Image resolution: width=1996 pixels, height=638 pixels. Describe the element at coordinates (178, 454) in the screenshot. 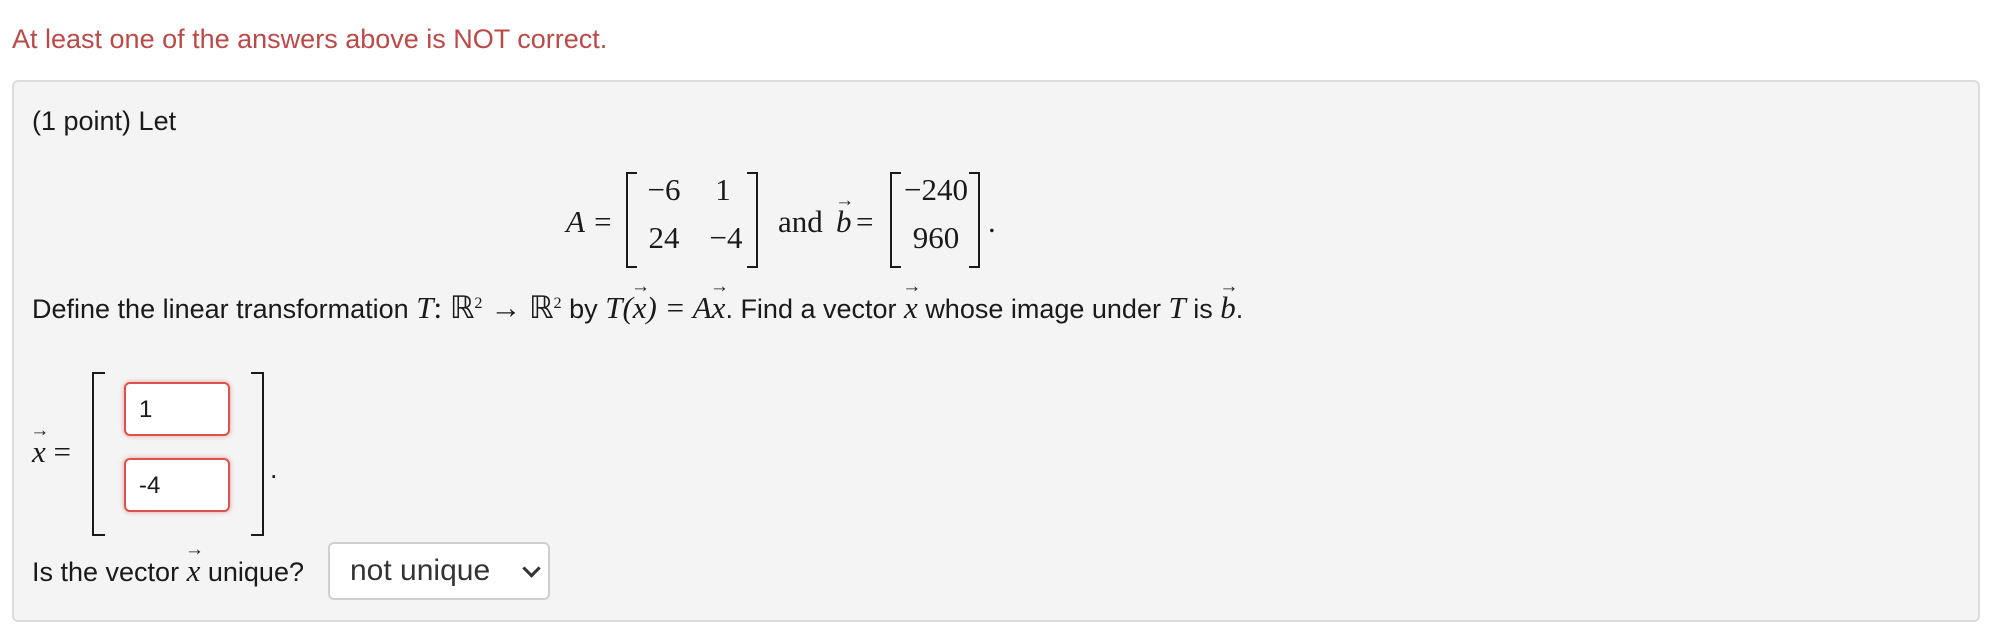

I see `answer-vector-matrix: 1 -4` at that location.